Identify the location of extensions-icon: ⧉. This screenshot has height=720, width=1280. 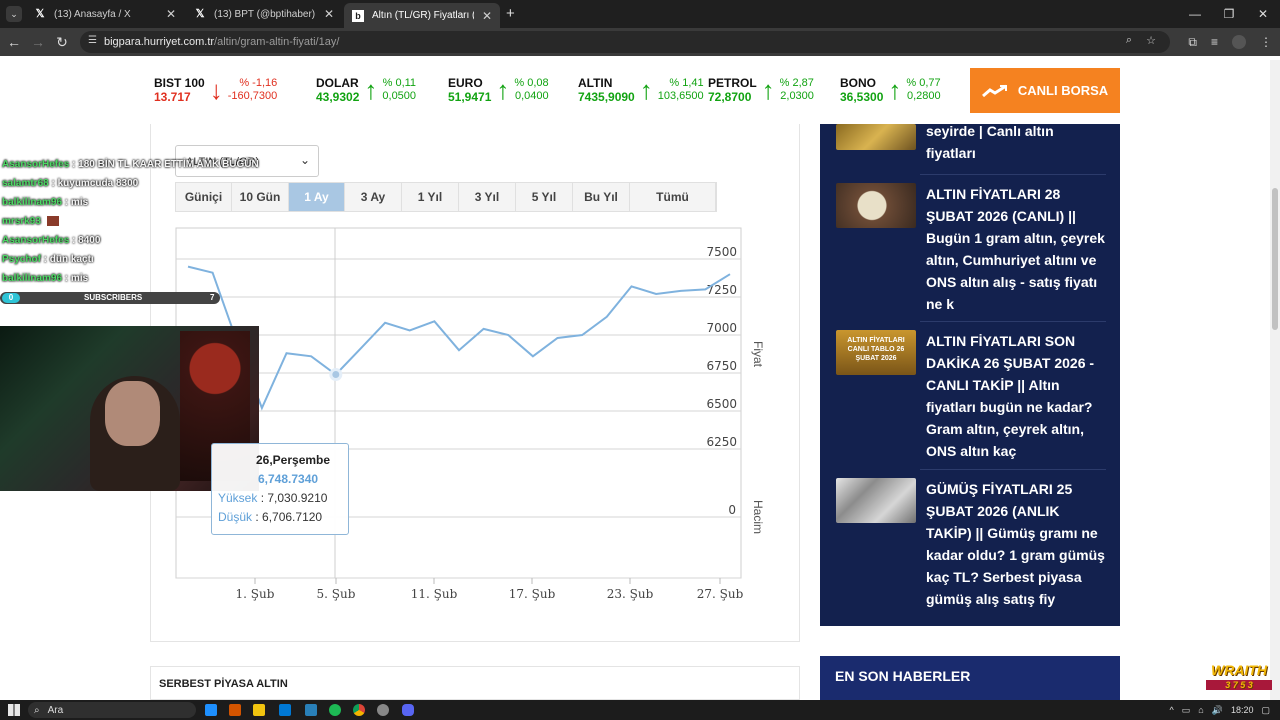
(1192, 42).